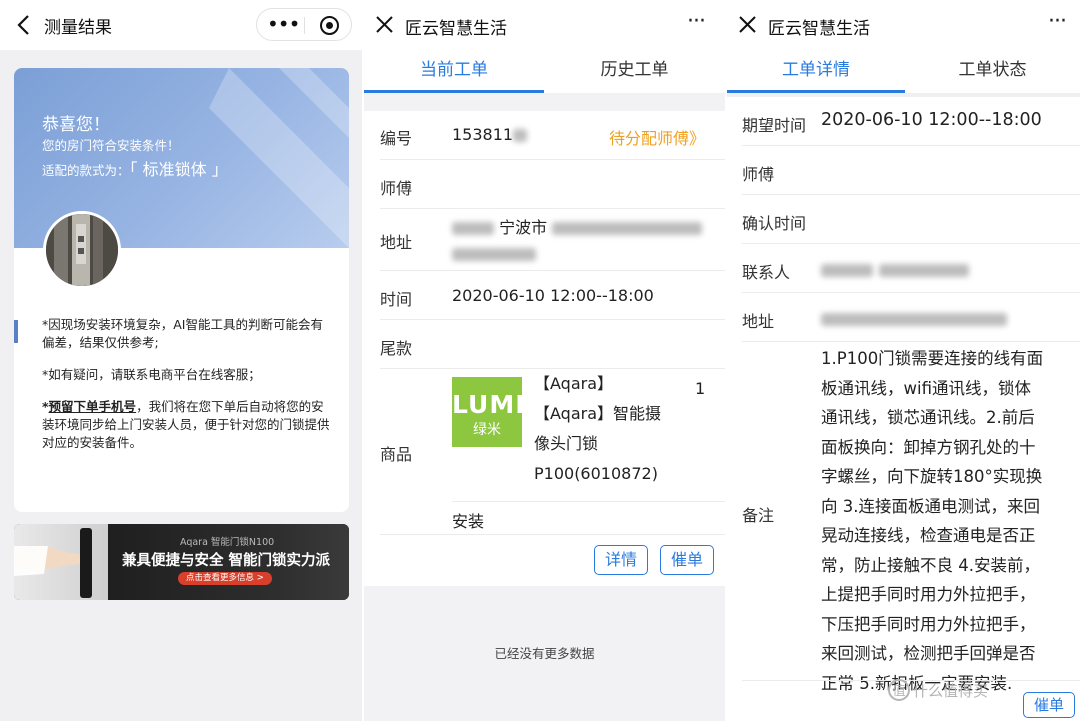 Image resolution: width=1080 pixels, height=721 pixels. I want to click on remark-line: 来回测试，检测把手回弹是否, so click(928, 653).